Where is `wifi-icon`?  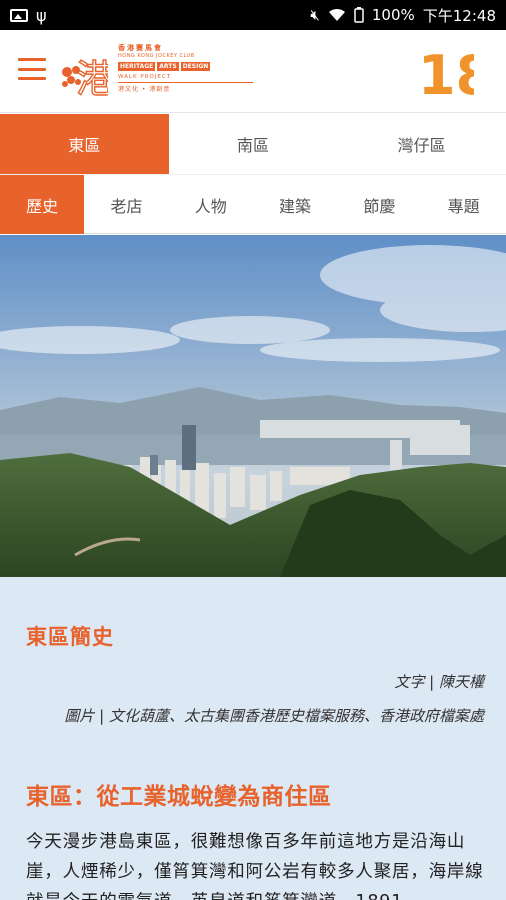
wifi-icon is located at coordinates (337, 15).